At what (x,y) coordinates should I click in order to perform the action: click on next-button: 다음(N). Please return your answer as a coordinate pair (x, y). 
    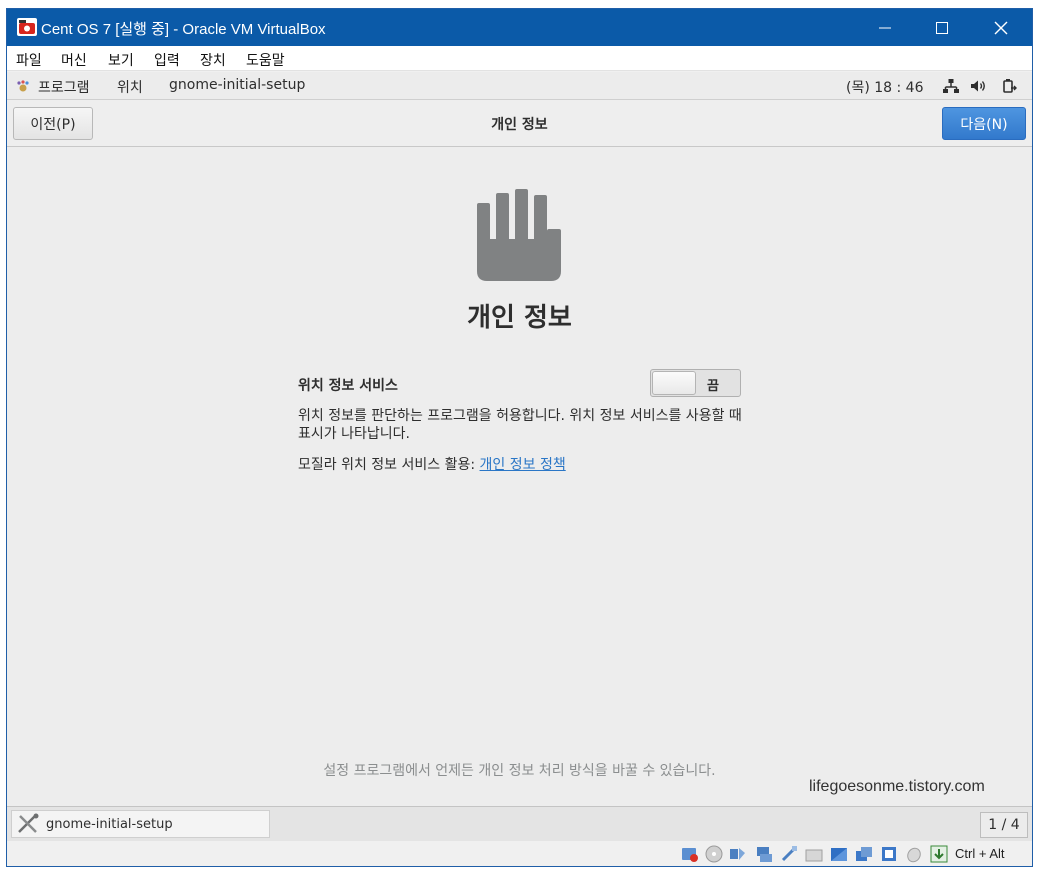
    Looking at the image, I should click on (984, 123).